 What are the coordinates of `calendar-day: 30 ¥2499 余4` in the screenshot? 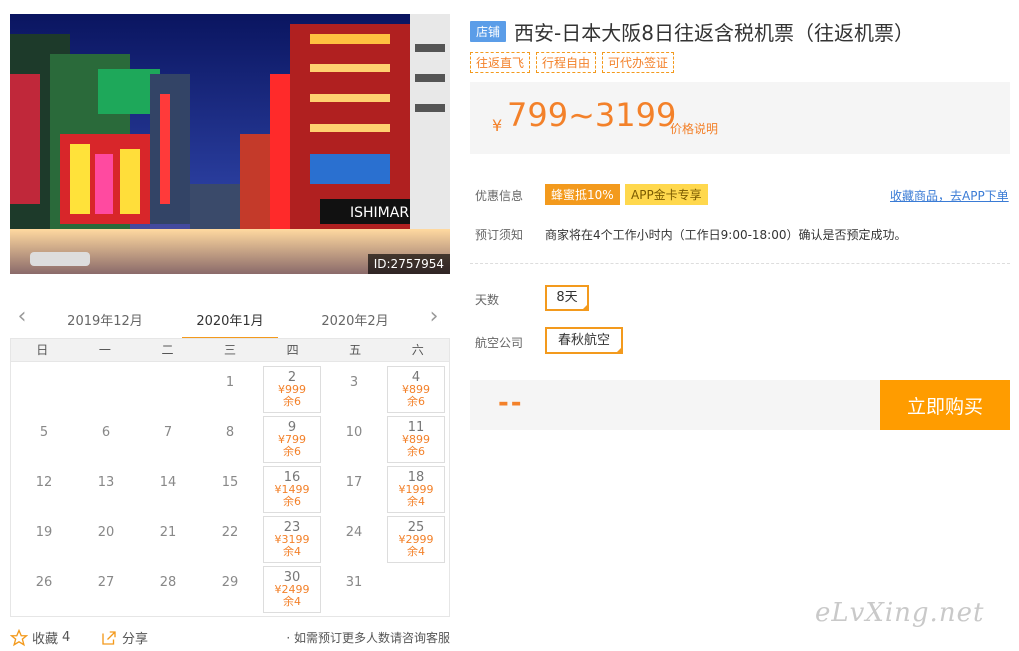 It's located at (292, 589).